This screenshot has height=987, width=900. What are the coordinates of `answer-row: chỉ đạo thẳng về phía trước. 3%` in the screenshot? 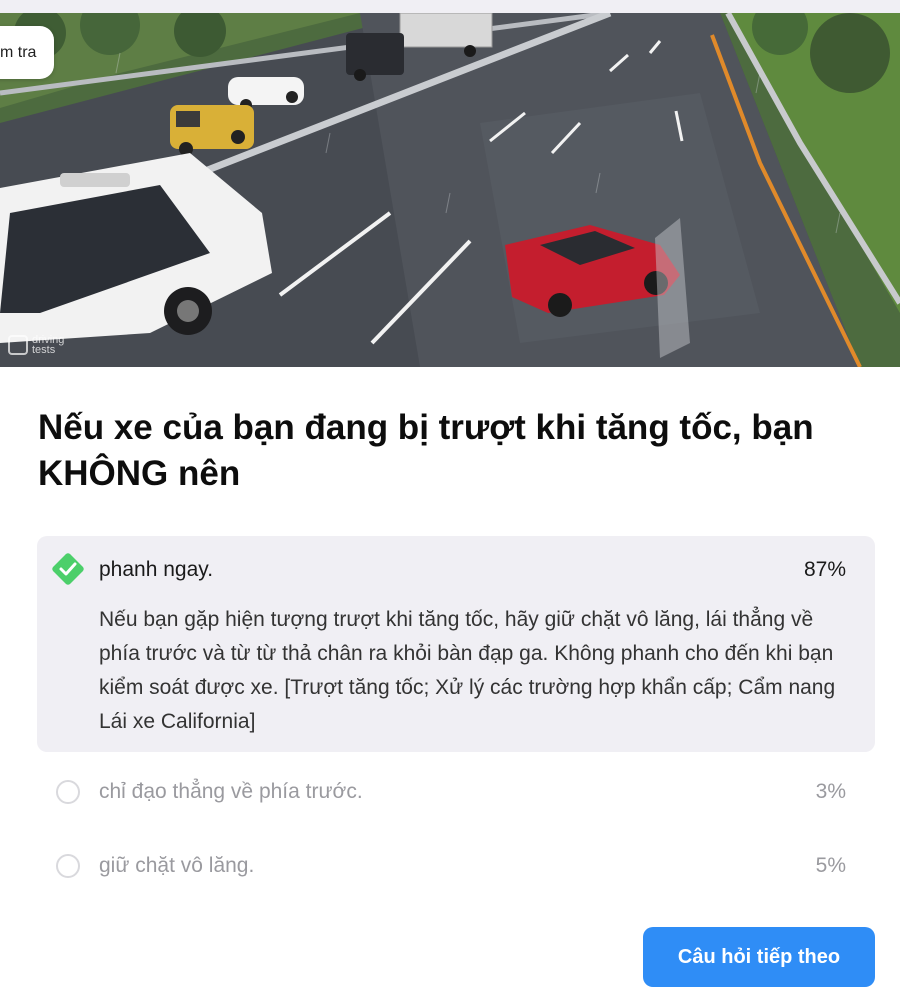 It's located at (456, 792).